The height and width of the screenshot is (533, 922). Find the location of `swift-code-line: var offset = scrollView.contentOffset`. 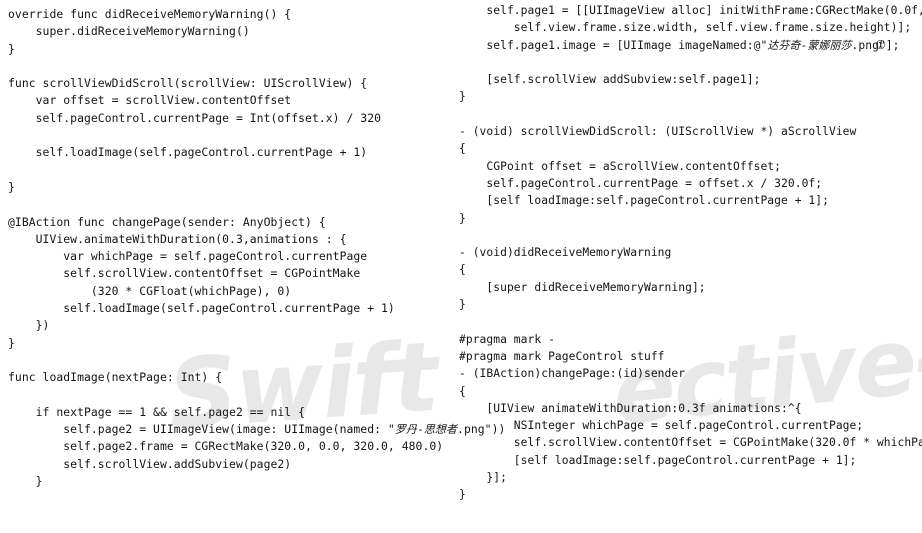

swift-code-line: var offset = scrollView.contentOffset is located at coordinates (150, 100).